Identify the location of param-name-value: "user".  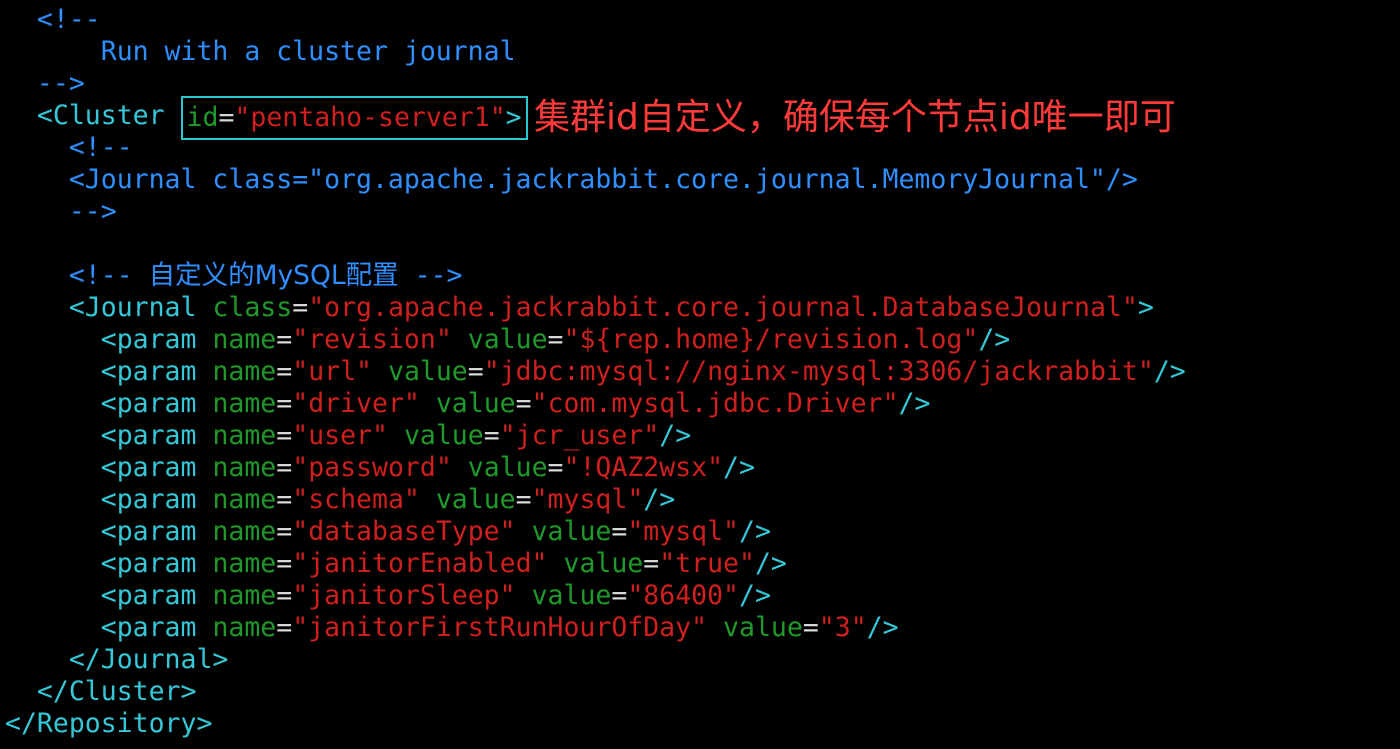
(340, 435).